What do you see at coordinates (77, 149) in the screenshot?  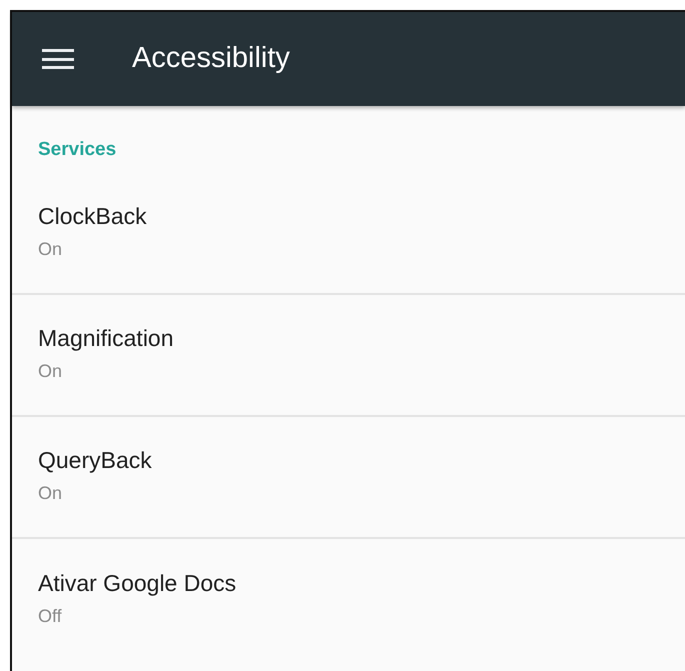 I see `section-header: Services` at bounding box center [77, 149].